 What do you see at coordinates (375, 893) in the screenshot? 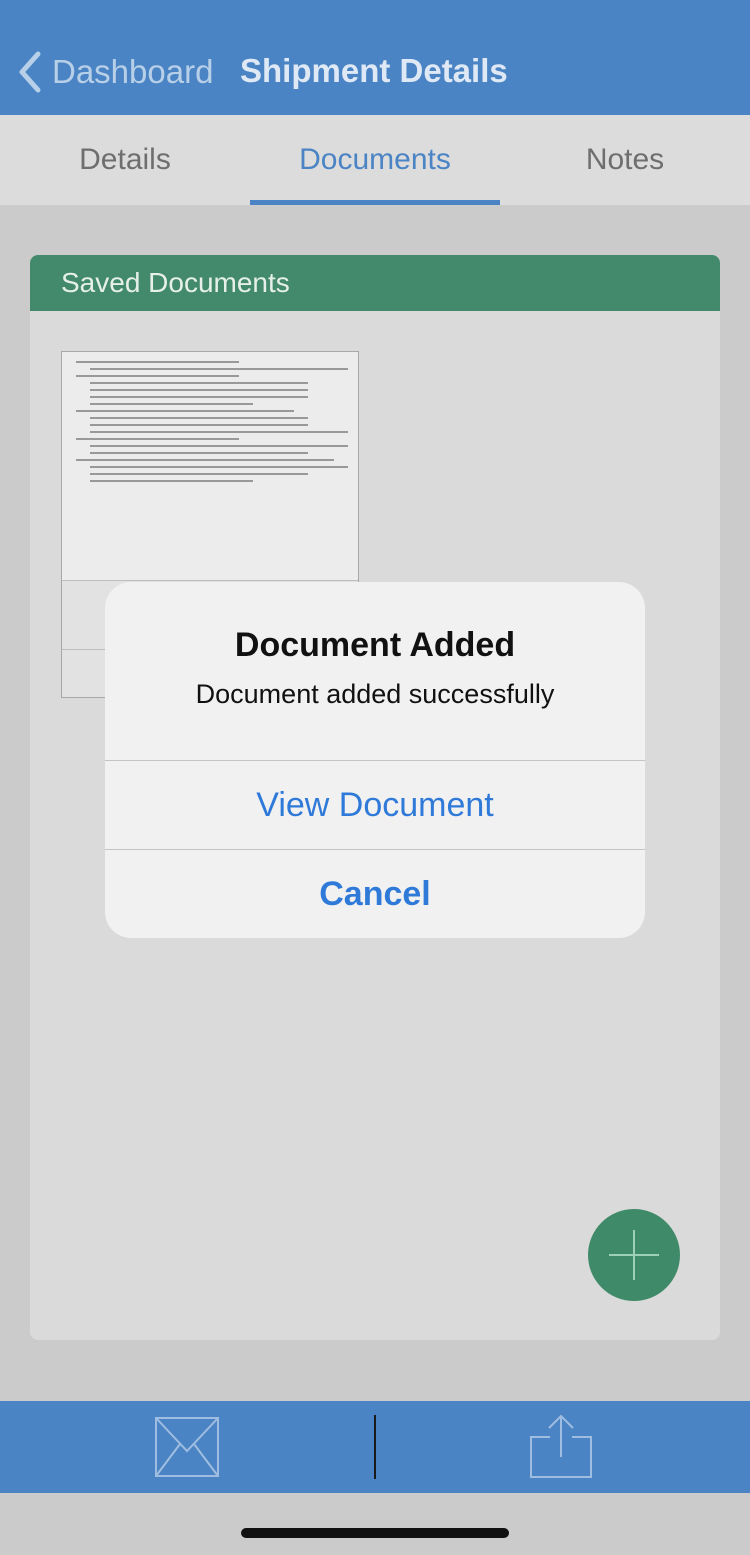
I see `cancel-button: Cancel` at bounding box center [375, 893].